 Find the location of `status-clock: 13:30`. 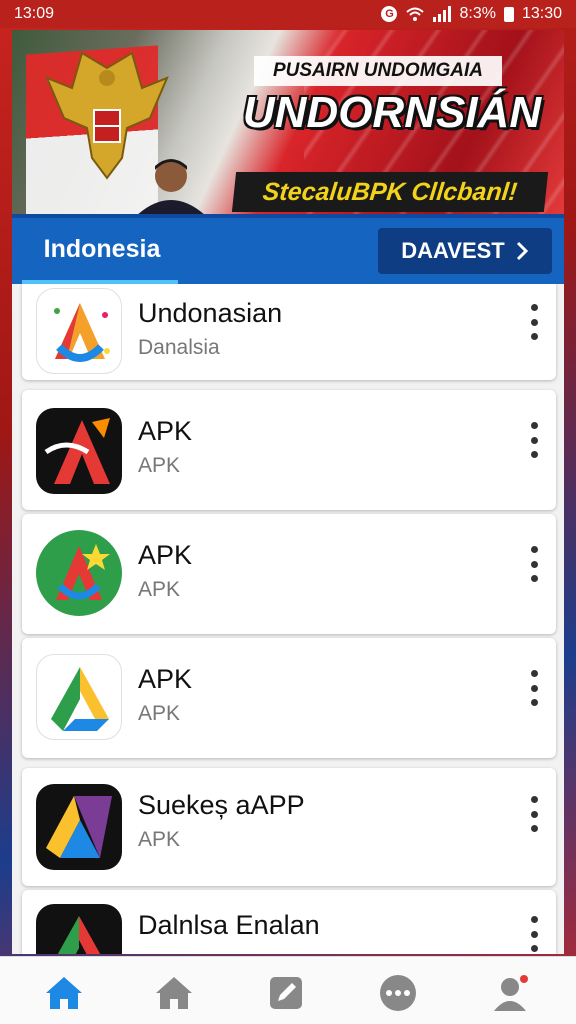

status-clock: 13:30 is located at coordinates (541, 13).